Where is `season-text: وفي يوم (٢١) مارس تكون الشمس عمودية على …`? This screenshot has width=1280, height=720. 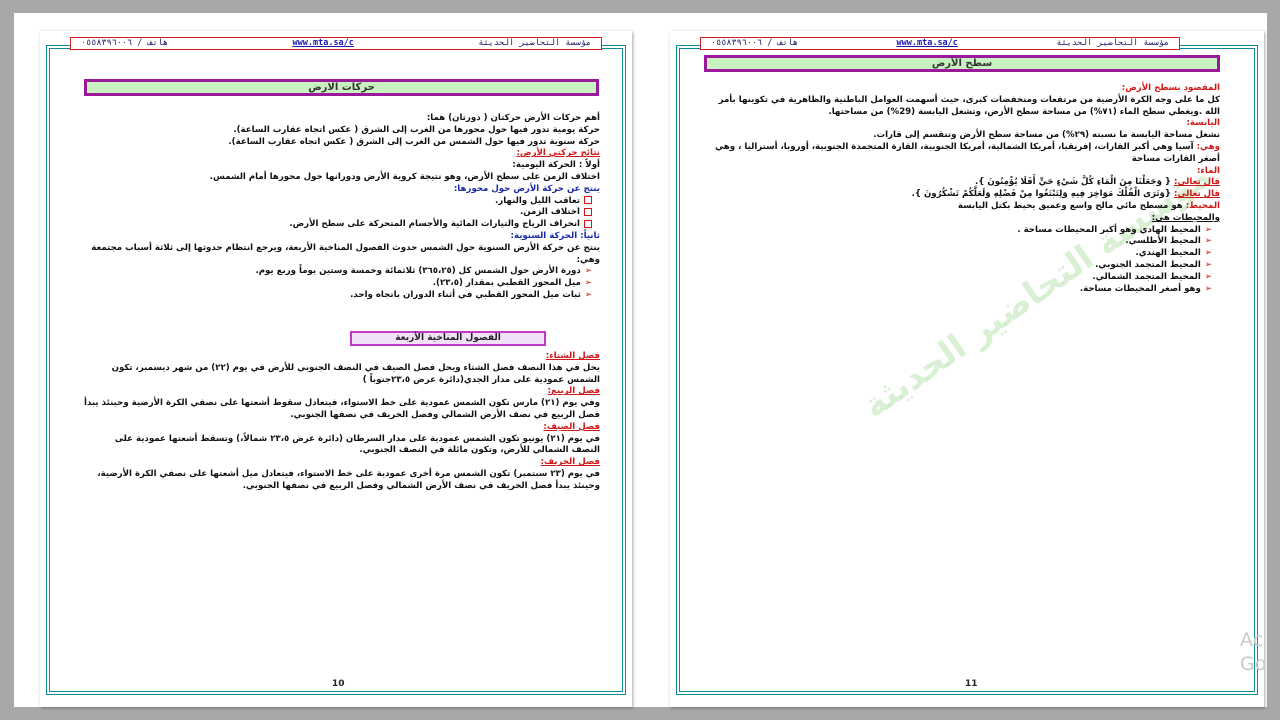
season-text: وفي يوم (٢١) مارس تكون الشمس عمودية على … is located at coordinates (342, 409).